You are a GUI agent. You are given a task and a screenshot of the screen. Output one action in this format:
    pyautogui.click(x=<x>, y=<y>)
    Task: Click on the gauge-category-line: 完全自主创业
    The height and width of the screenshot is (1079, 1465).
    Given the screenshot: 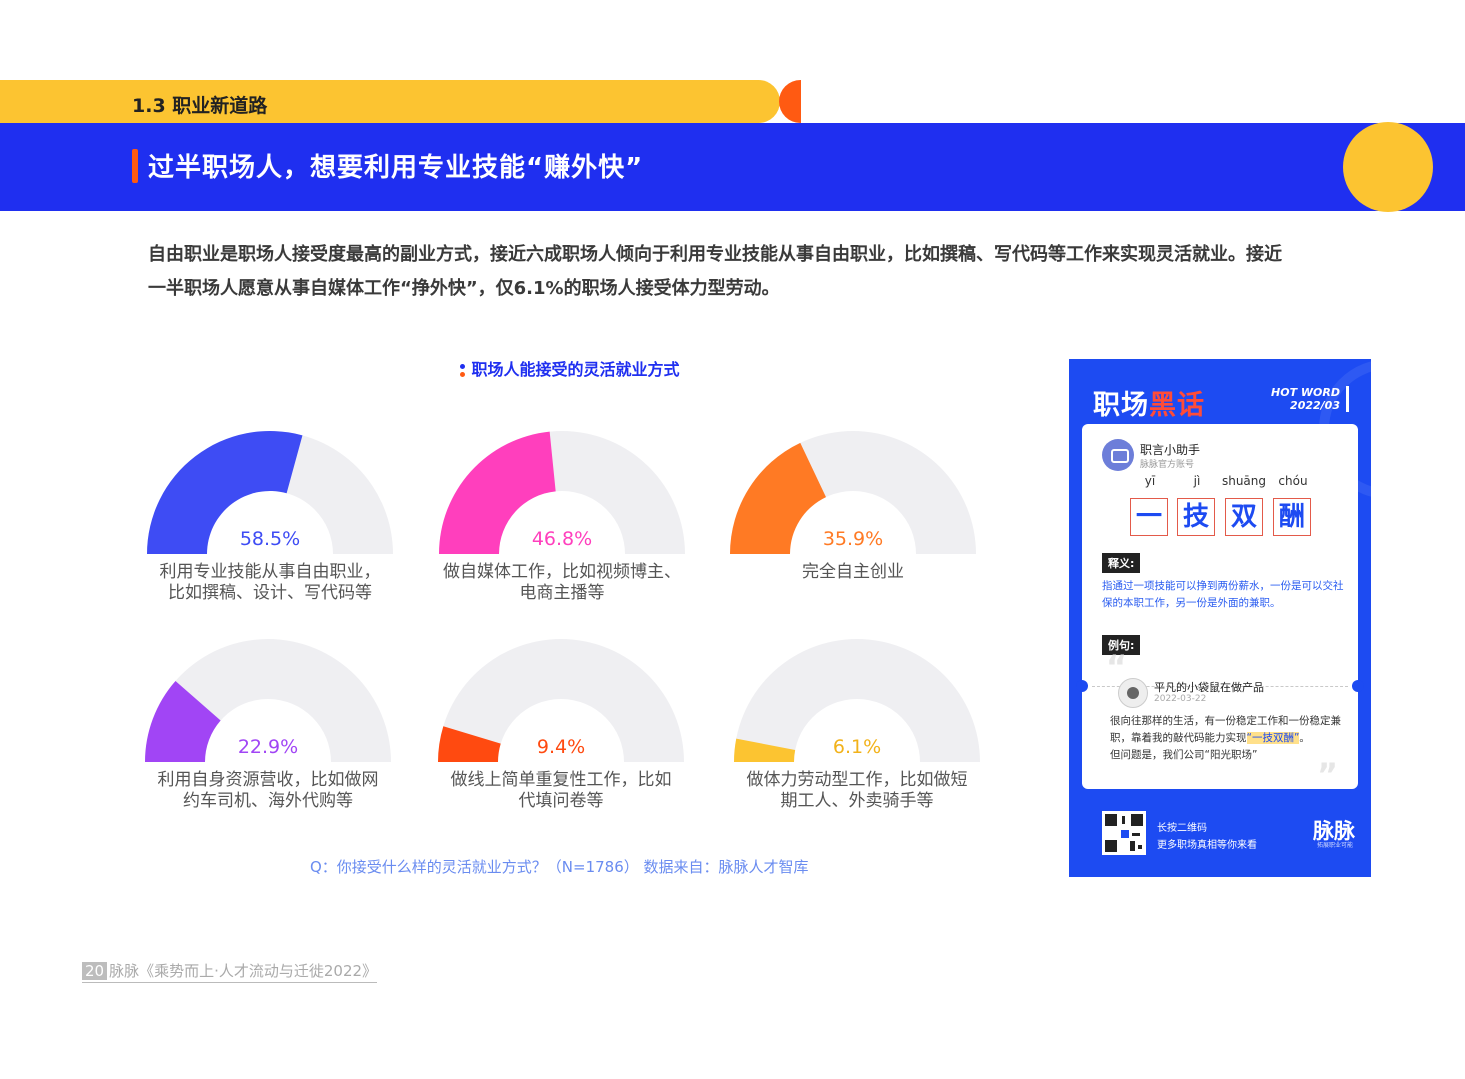 What is the action you would take?
    pyautogui.click(x=853, y=572)
    